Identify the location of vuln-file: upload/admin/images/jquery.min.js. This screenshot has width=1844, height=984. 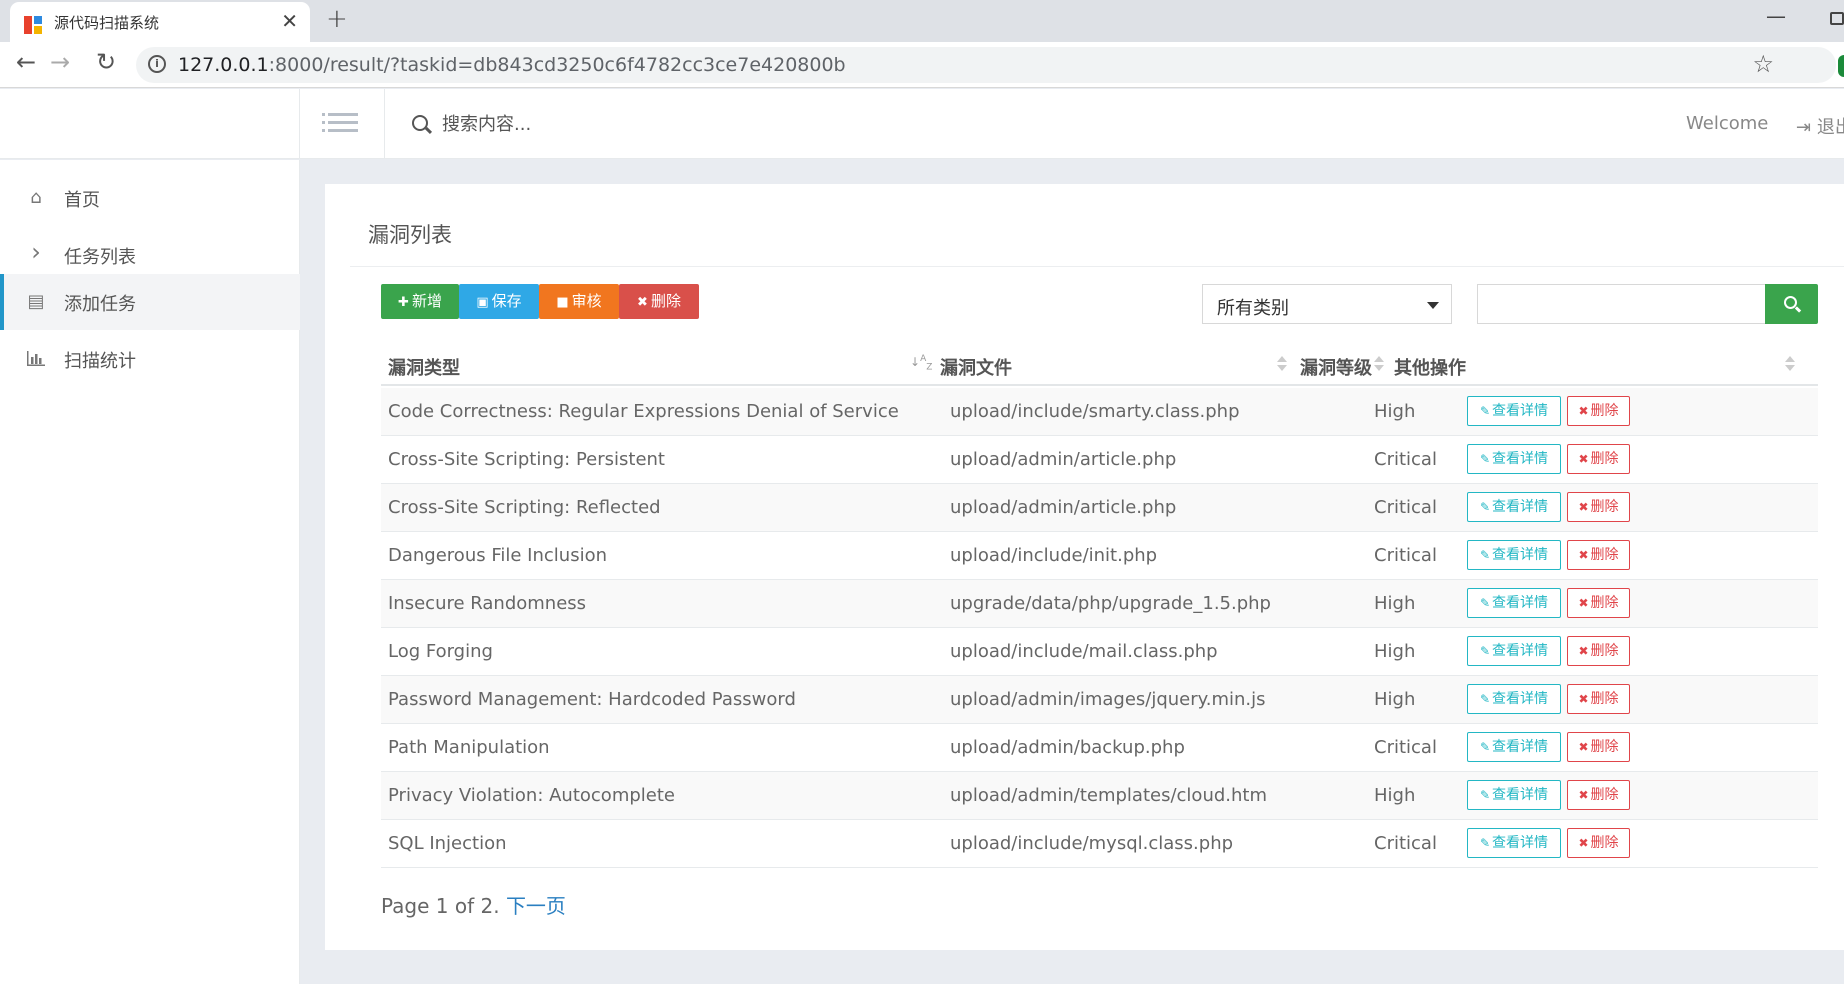
(1108, 699).